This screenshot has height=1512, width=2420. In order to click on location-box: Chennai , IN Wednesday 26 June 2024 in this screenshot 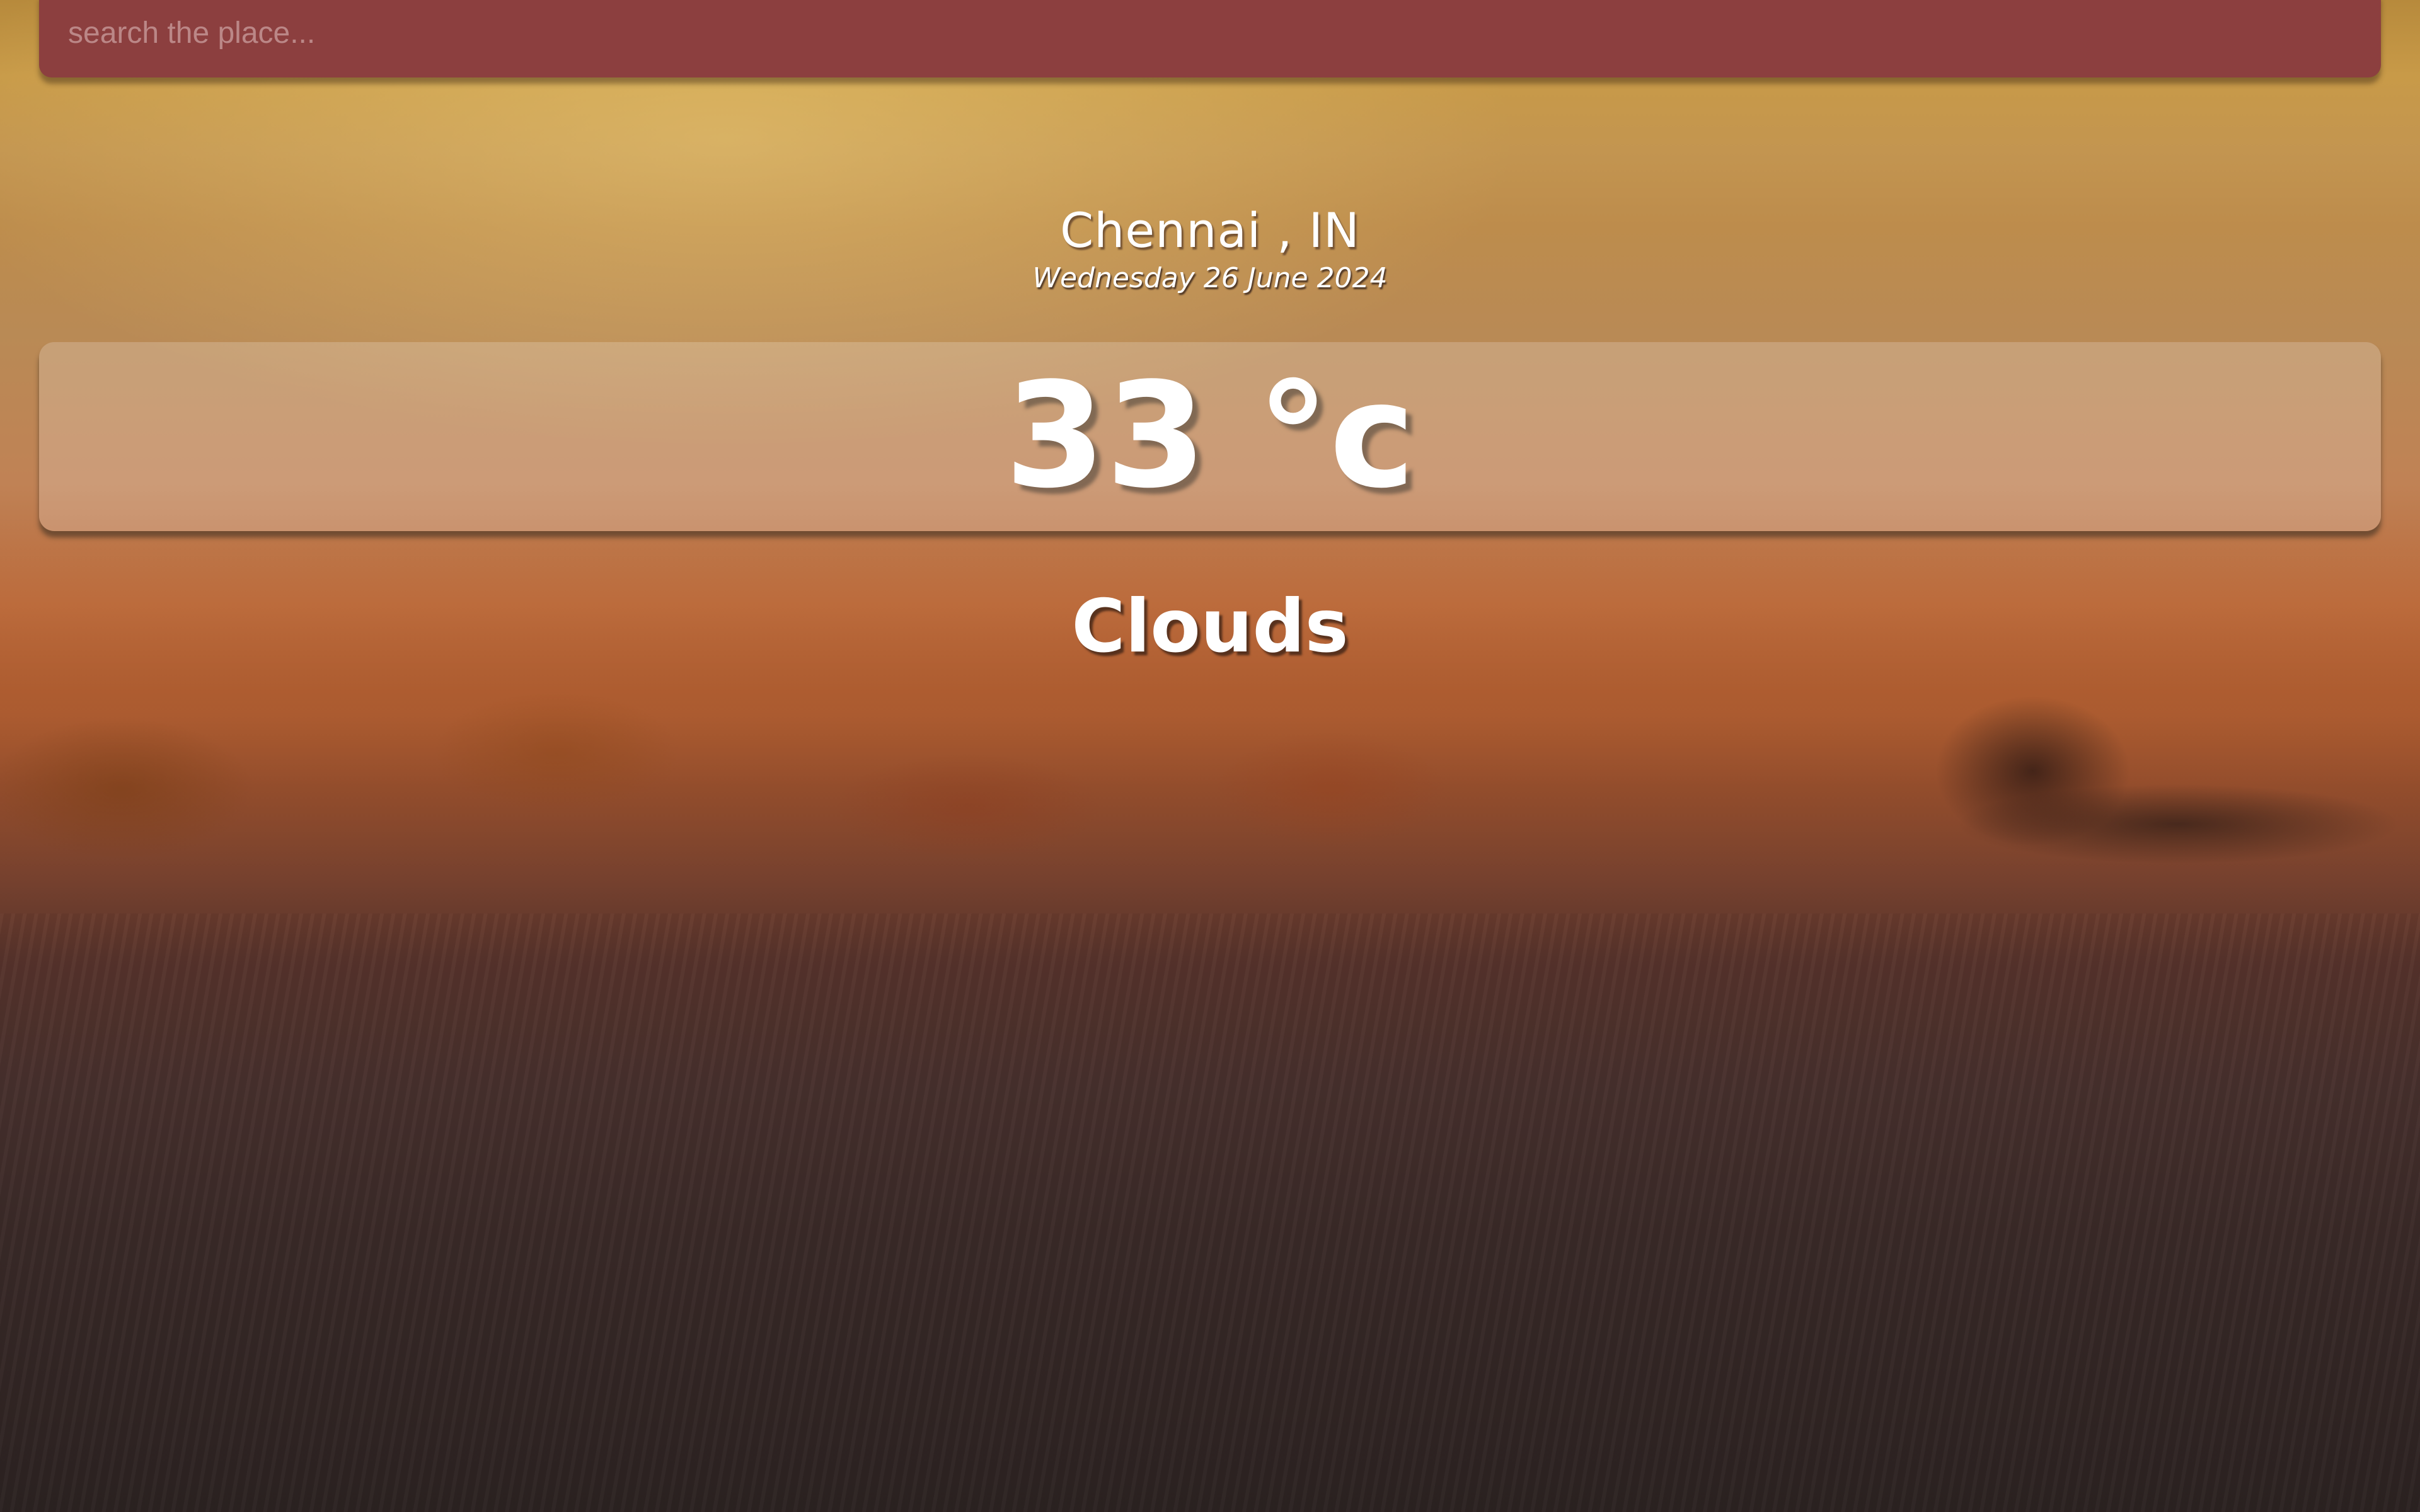, I will do `click(1210, 248)`.